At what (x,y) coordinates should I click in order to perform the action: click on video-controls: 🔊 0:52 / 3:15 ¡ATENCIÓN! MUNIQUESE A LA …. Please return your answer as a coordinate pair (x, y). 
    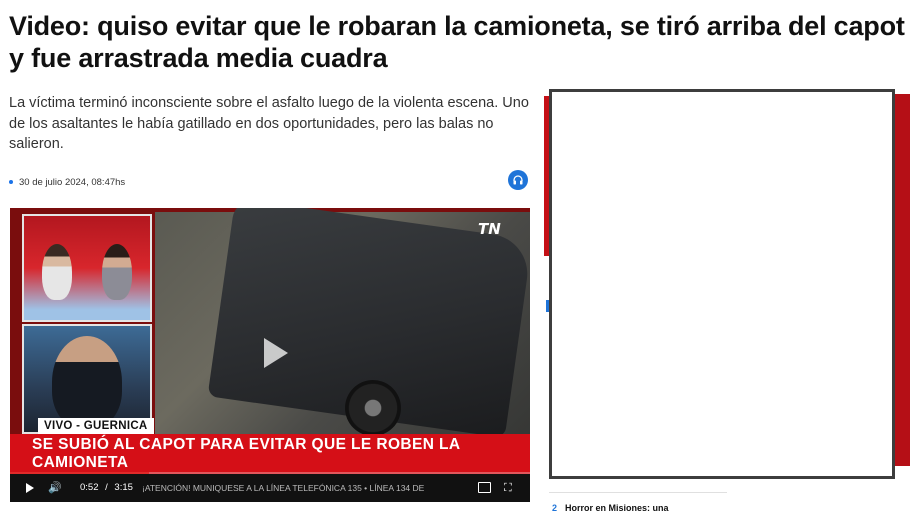
    Looking at the image, I should click on (270, 488).